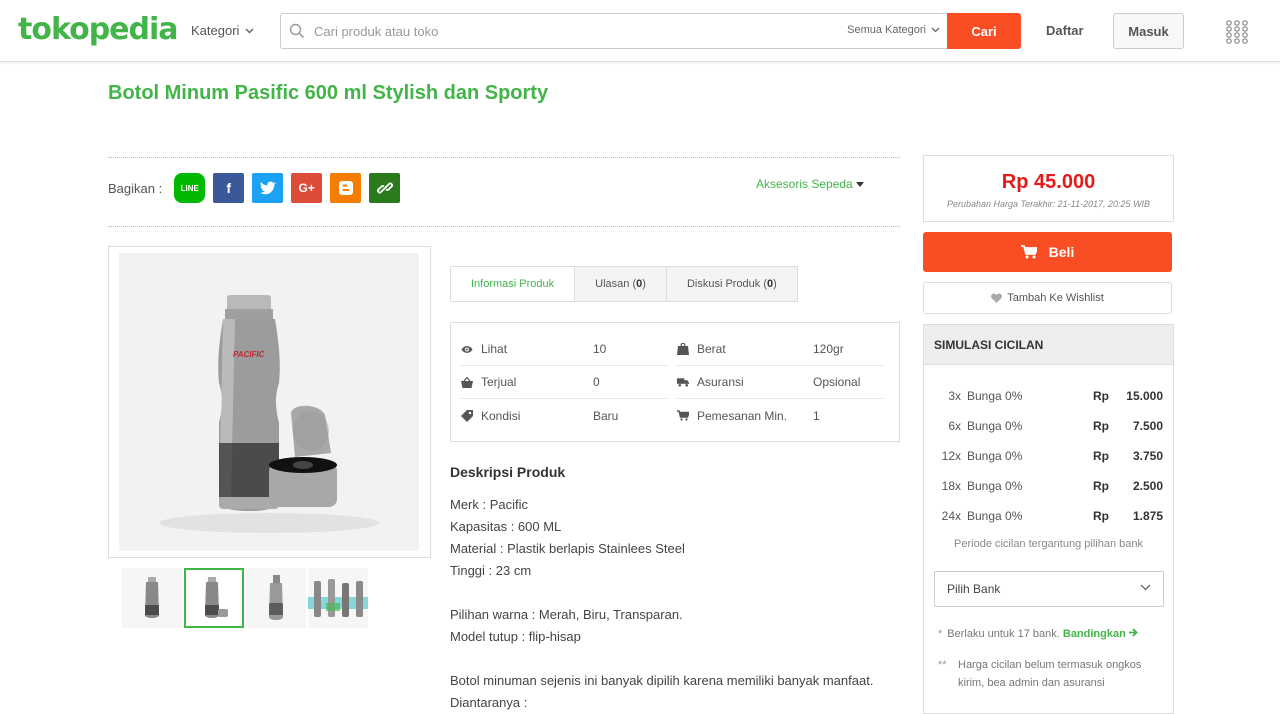  I want to click on share-line-button: LINE, so click(190, 188).